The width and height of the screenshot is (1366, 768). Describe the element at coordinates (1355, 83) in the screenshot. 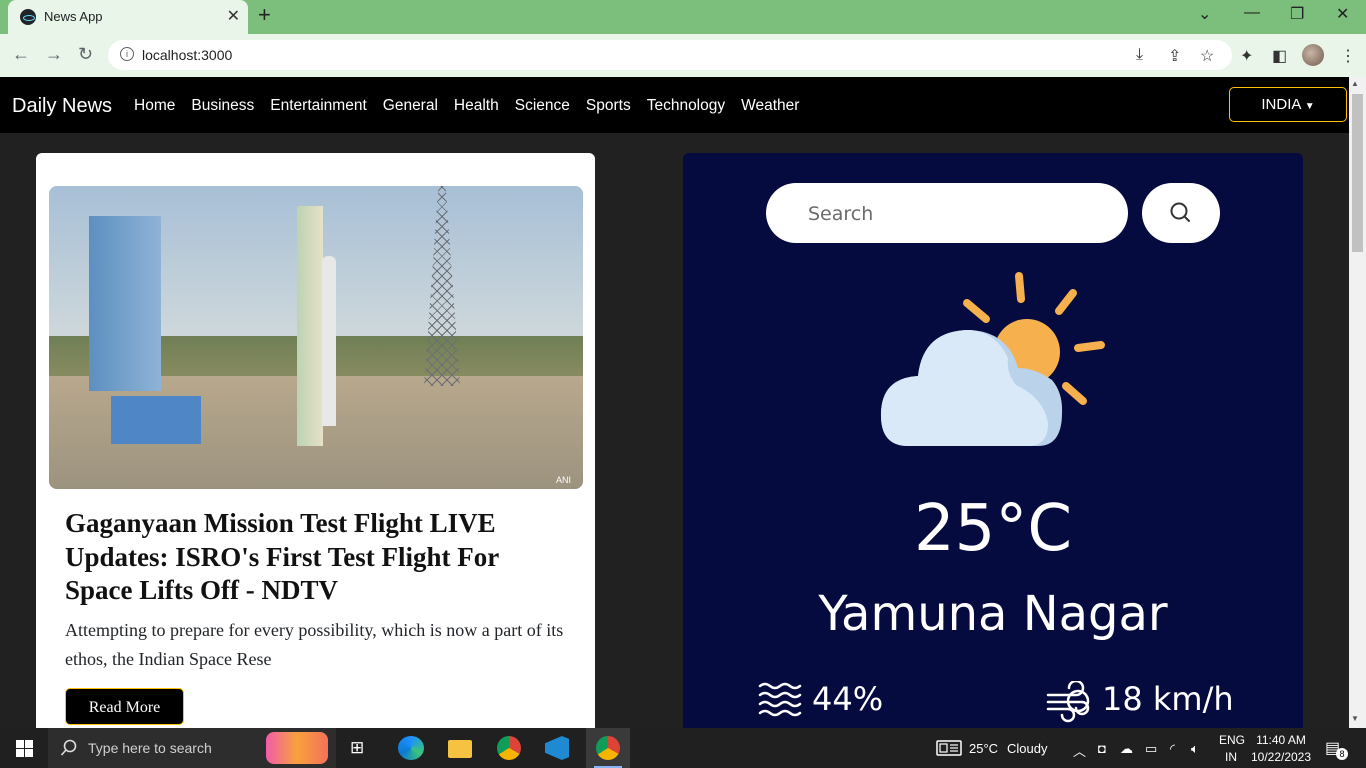

I see `scroll-up-arrow-icon: ▲` at that location.